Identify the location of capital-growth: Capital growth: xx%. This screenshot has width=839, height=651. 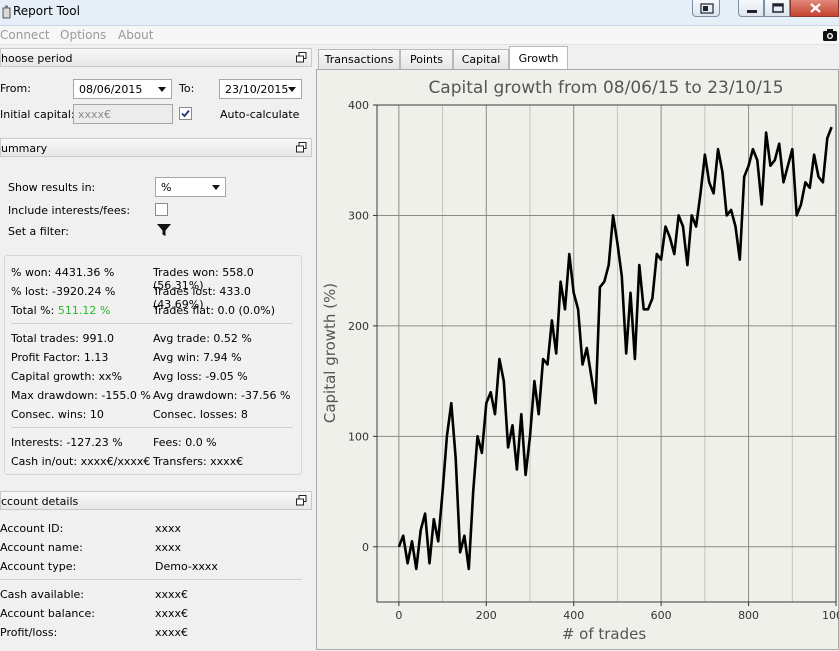
(67, 376).